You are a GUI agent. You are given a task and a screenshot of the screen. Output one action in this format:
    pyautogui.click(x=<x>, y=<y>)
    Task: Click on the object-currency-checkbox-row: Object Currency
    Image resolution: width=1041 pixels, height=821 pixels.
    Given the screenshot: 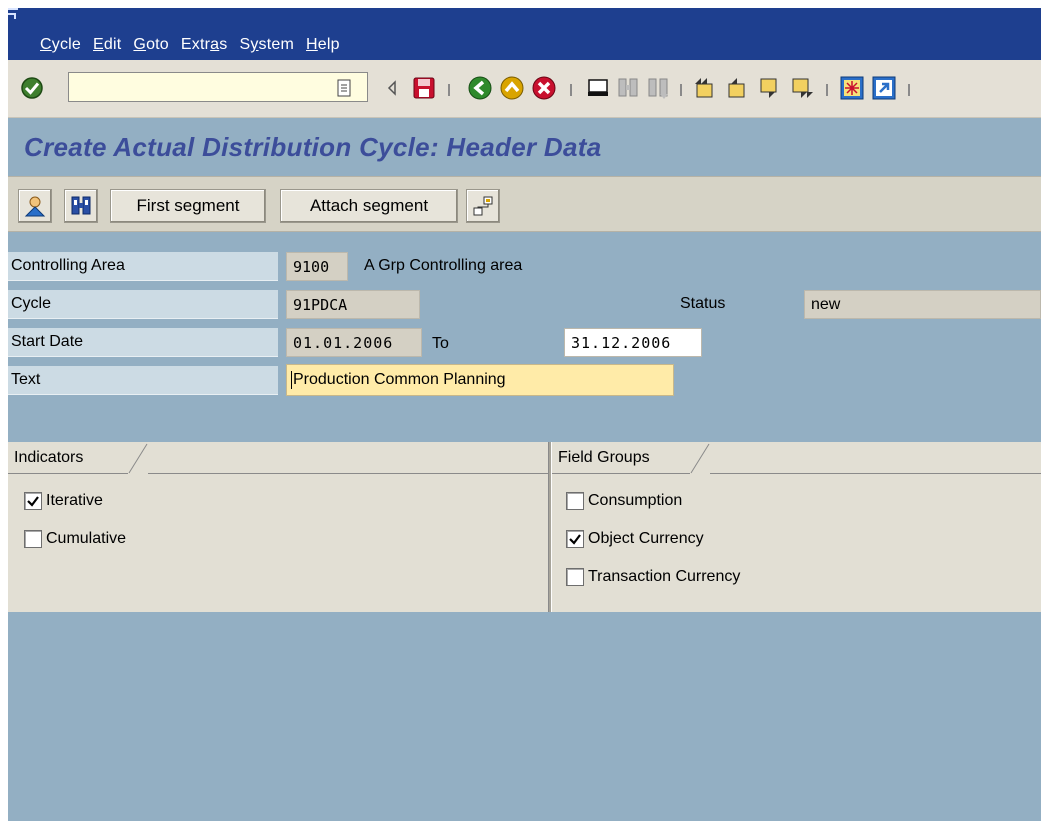 What is the action you would take?
    pyautogui.click(x=635, y=539)
    